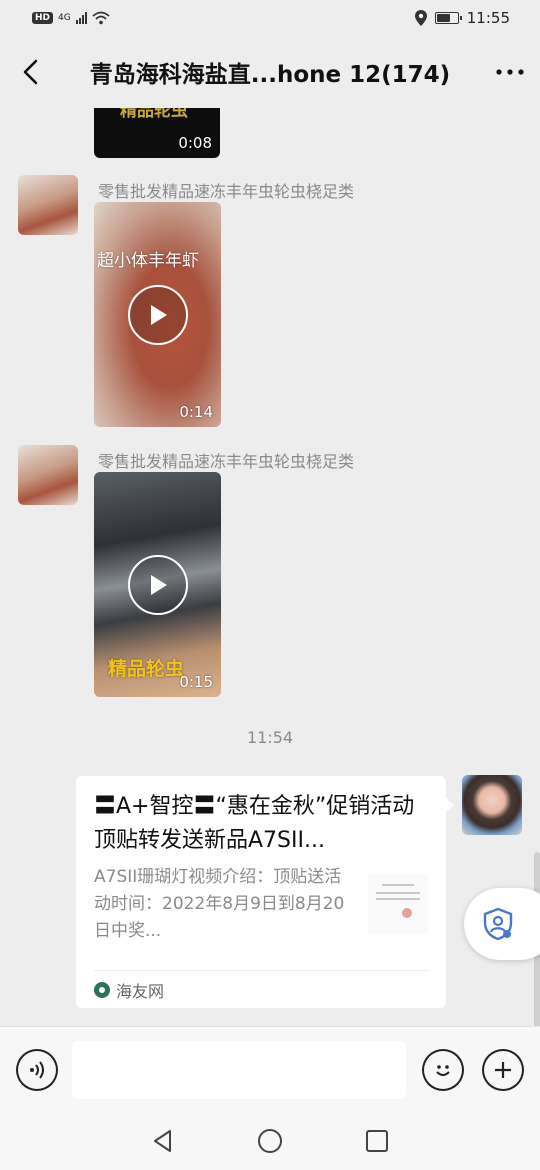  I want to click on video-duration: 0:14, so click(196, 412).